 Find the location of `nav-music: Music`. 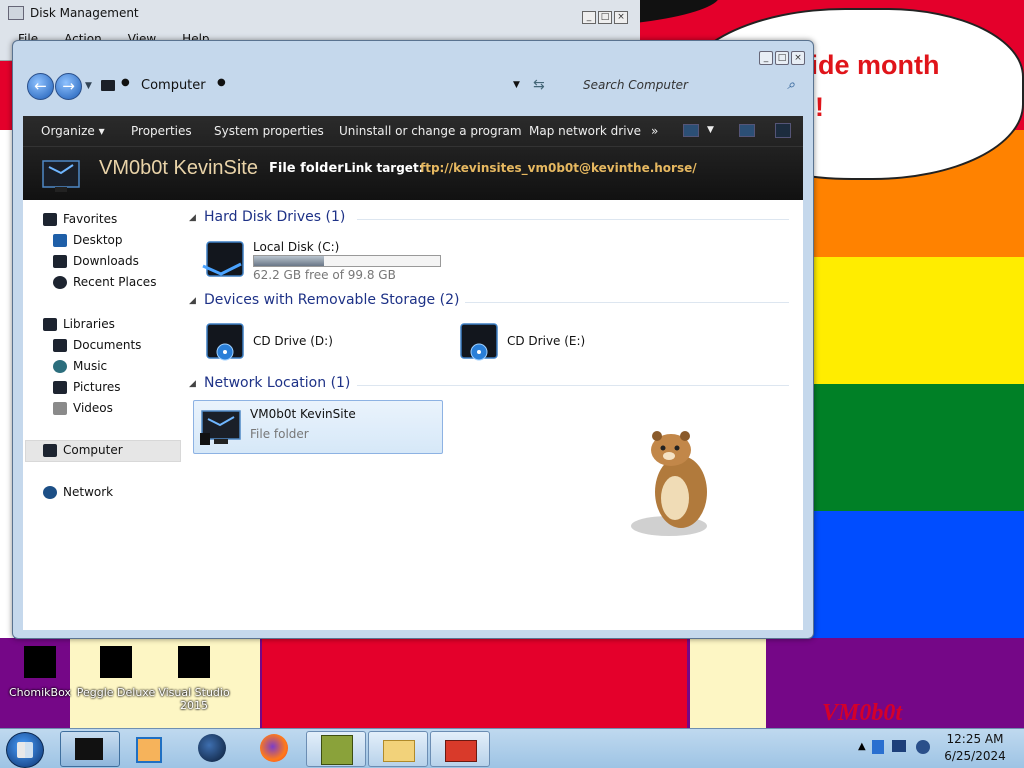

nav-music: Music is located at coordinates (80, 366).